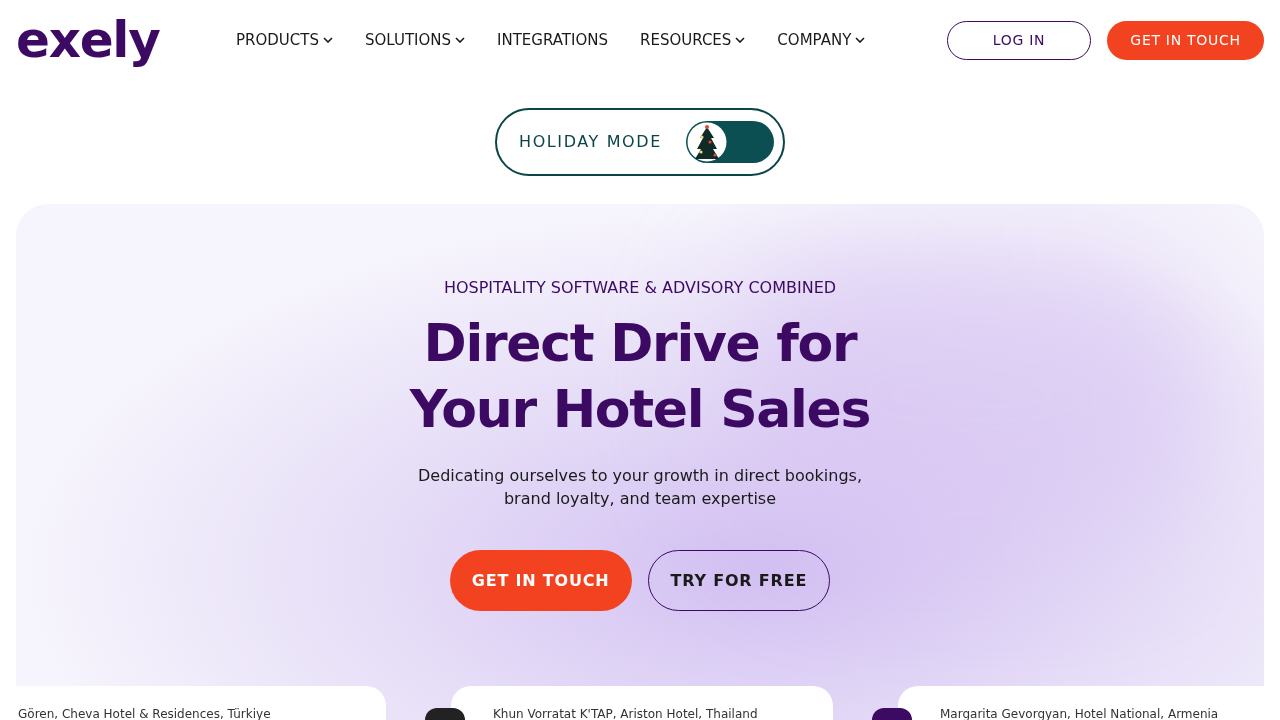 The width and height of the screenshot is (1280, 720). What do you see at coordinates (640, 487) in the screenshot?
I see `hero-subtitle: Dedicating ourselves to your growth in direct bookings, brand loyalty, and team expertise` at bounding box center [640, 487].